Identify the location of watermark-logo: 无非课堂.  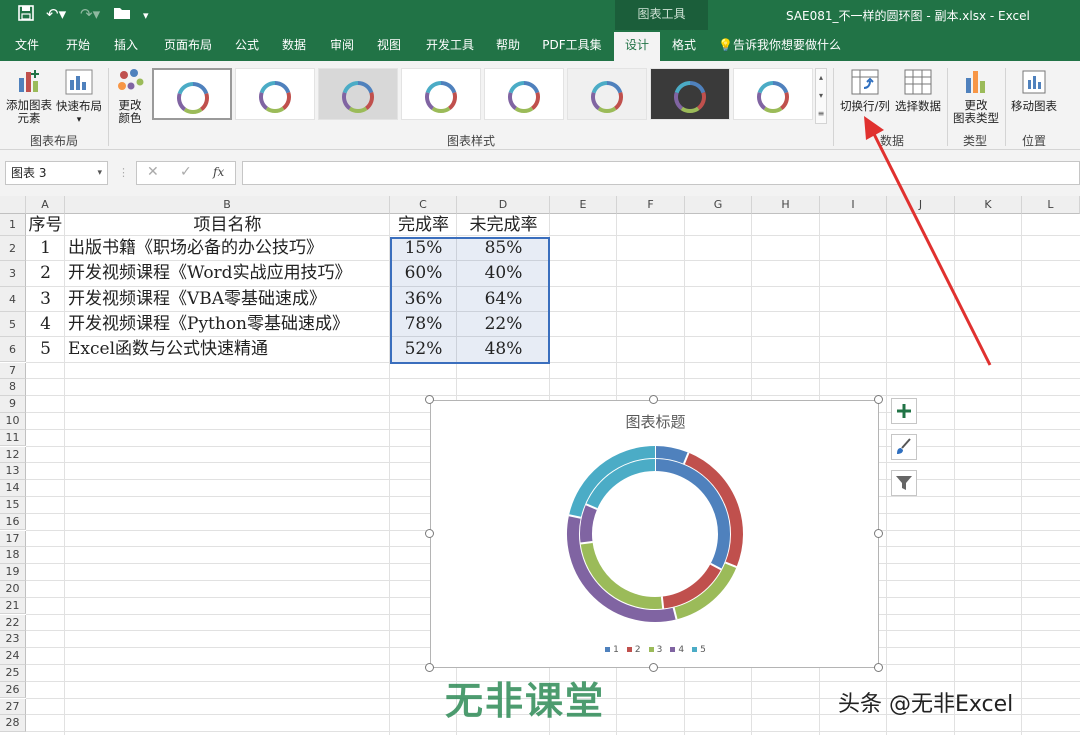
(525, 701).